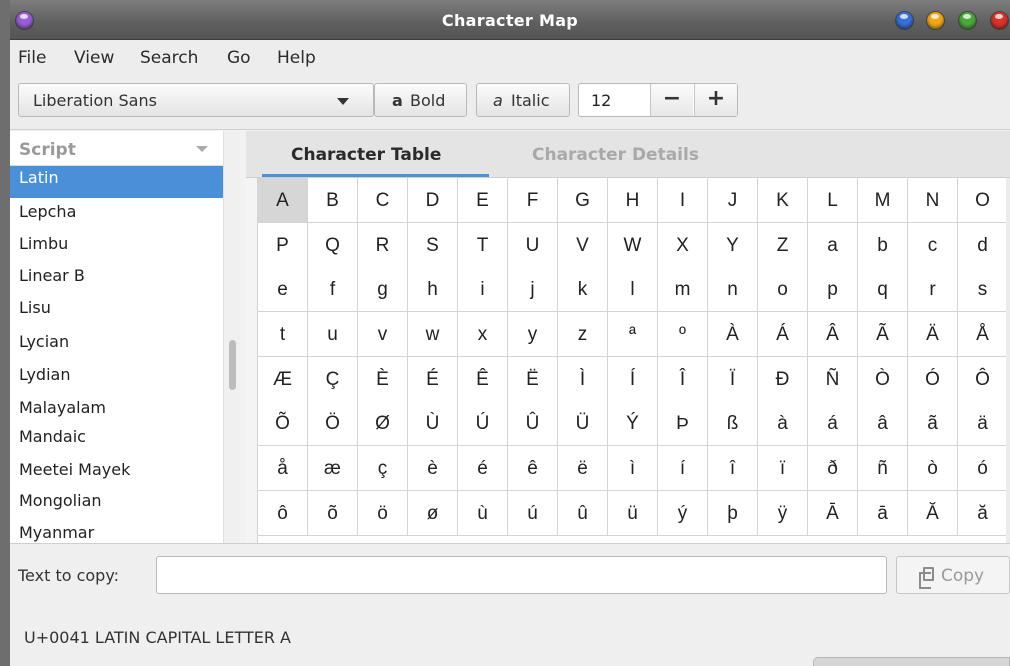 This screenshot has height=666, width=1010. What do you see at coordinates (633, 379) in the screenshot?
I see `char-cell: Í` at bounding box center [633, 379].